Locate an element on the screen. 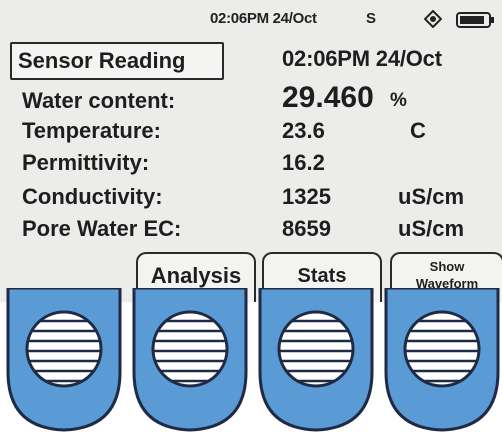  page-title: Sensor Reading is located at coordinates (102, 60).